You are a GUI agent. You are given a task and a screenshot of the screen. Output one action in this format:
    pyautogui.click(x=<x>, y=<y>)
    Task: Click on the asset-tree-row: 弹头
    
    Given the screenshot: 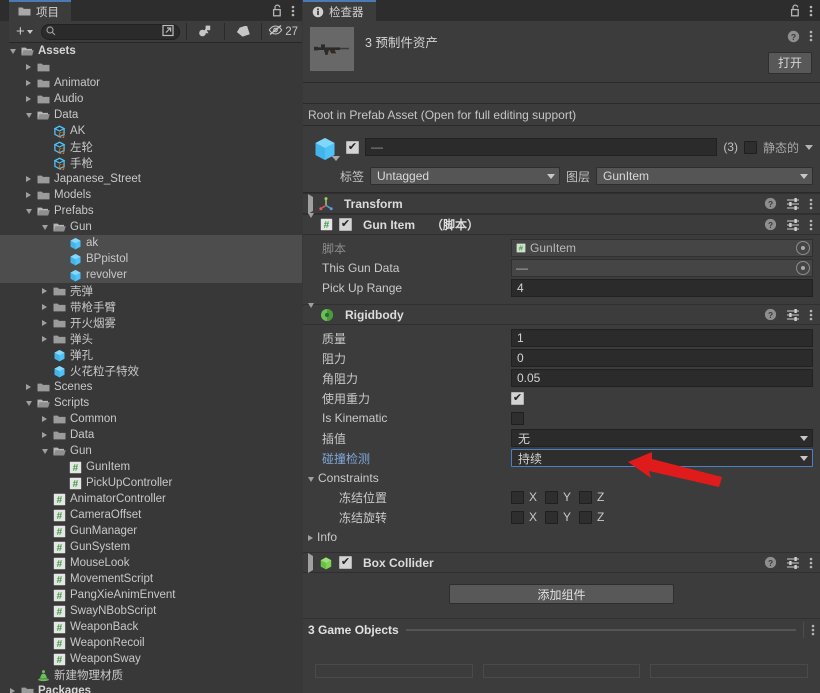 What is the action you would take?
    pyautogui.click(x=151, y=339)
    